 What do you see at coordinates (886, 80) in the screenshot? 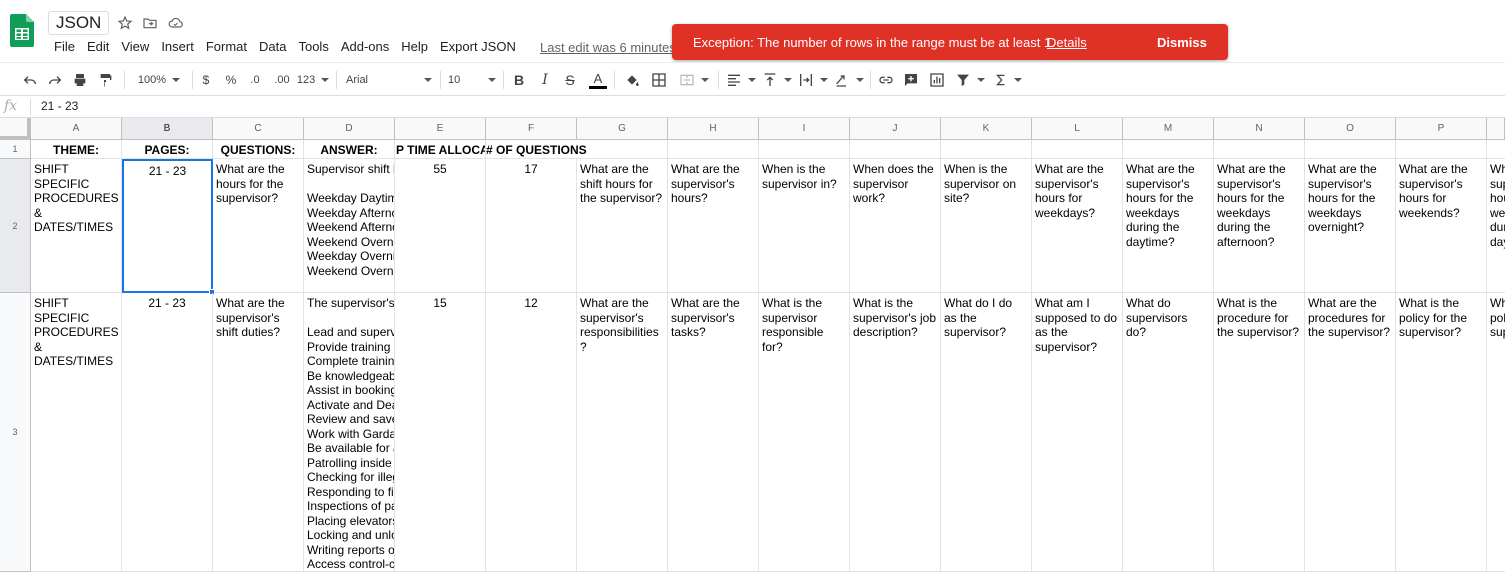
I see `insert-link-icon` at bounding box center [886, 80].